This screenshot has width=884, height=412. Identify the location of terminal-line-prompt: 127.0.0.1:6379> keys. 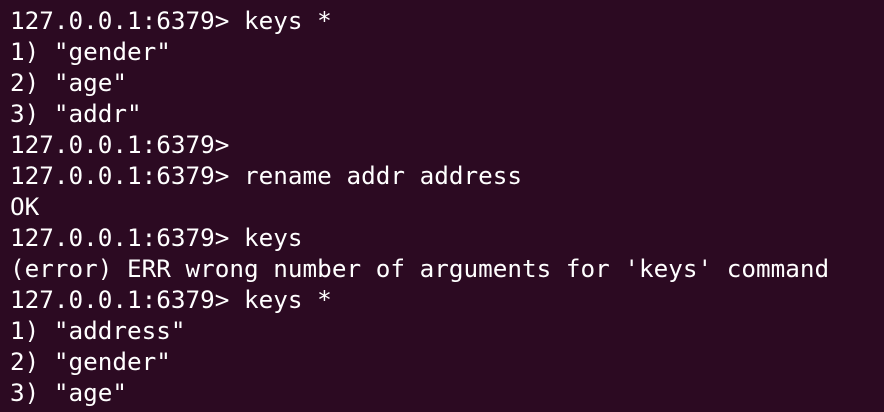
(156, 237).